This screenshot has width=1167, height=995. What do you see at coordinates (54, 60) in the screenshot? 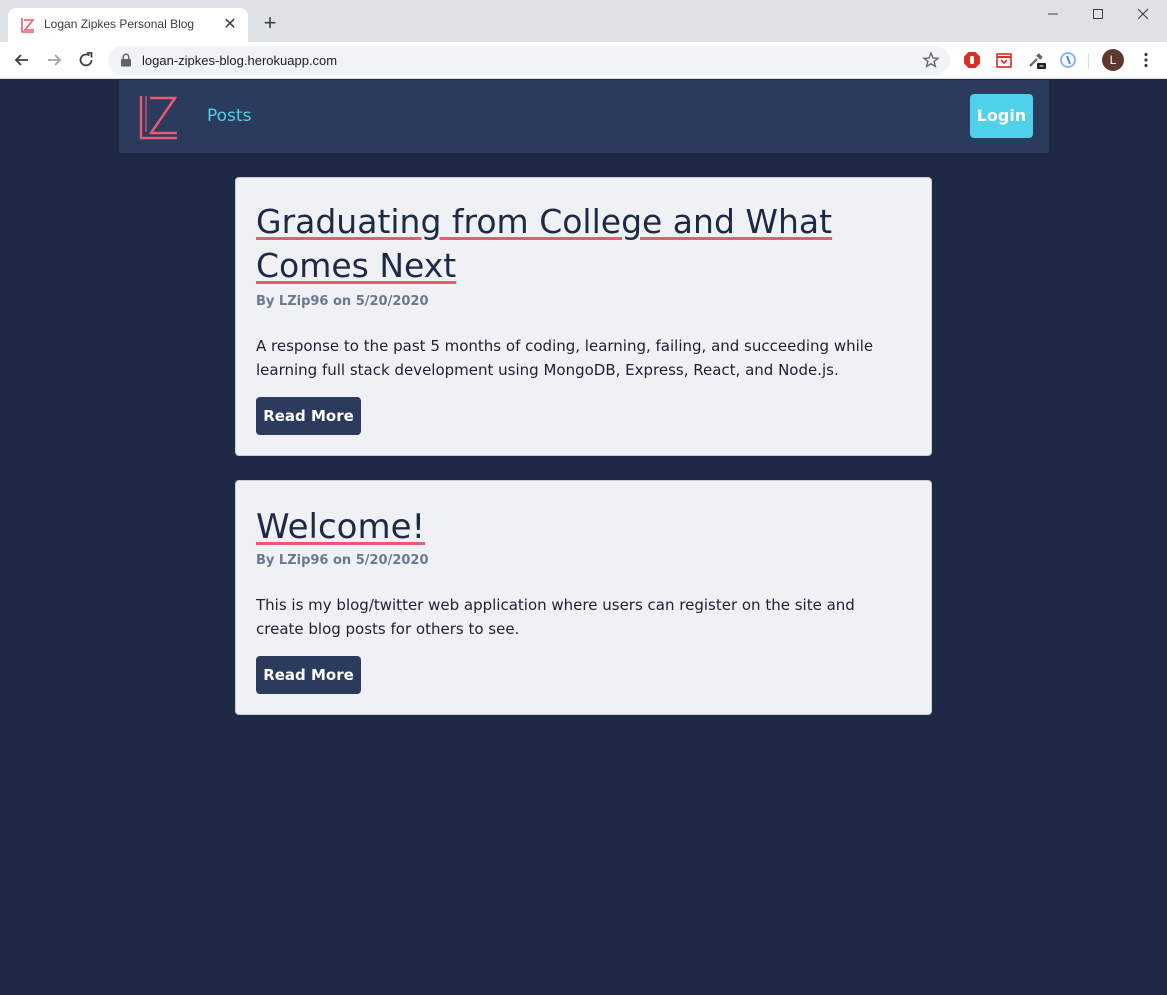
I see `forward-arrow-icon` at bounding box center [54, 60].